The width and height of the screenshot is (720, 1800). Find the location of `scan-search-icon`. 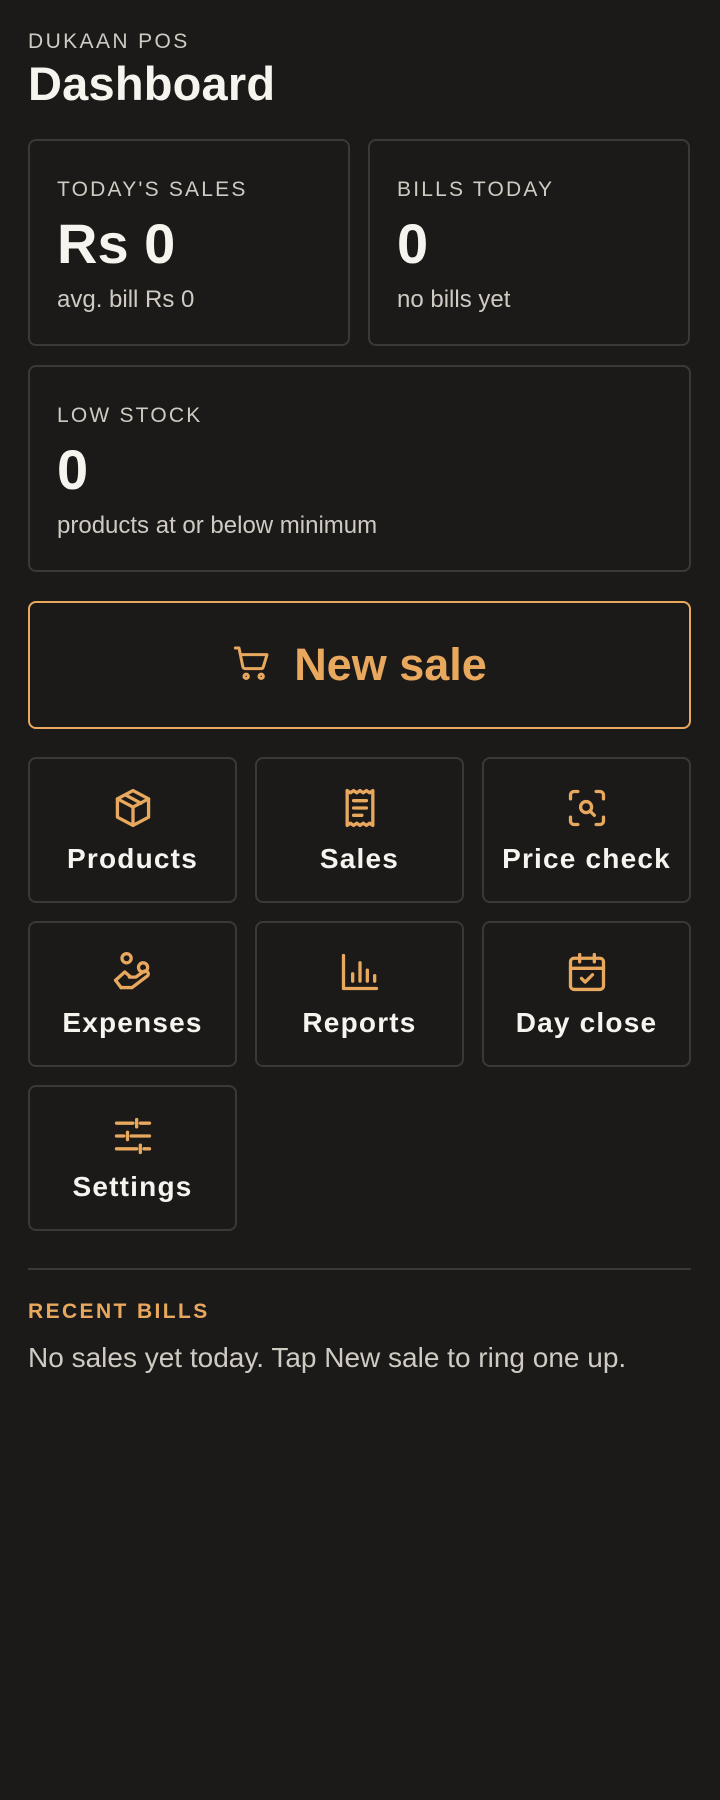

scan-search-icon is located at coordinates (587, 808).